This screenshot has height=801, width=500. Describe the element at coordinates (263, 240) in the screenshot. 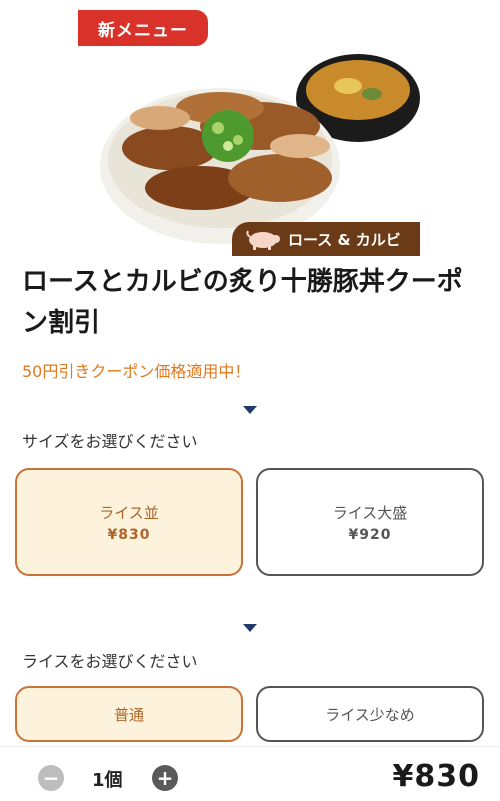

I see `pig-icon` at that location.